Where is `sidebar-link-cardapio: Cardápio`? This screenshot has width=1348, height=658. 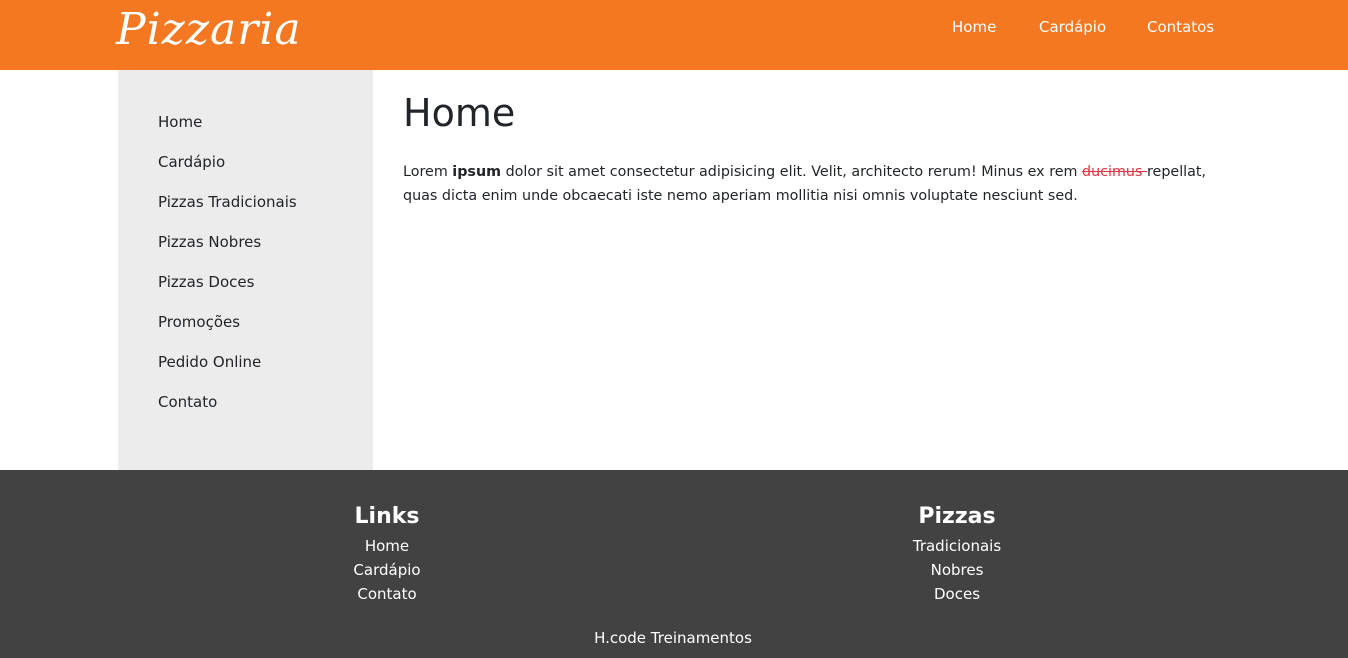
sidebar-link-cardapio: Cardápio is located at coordinates (191, 162).